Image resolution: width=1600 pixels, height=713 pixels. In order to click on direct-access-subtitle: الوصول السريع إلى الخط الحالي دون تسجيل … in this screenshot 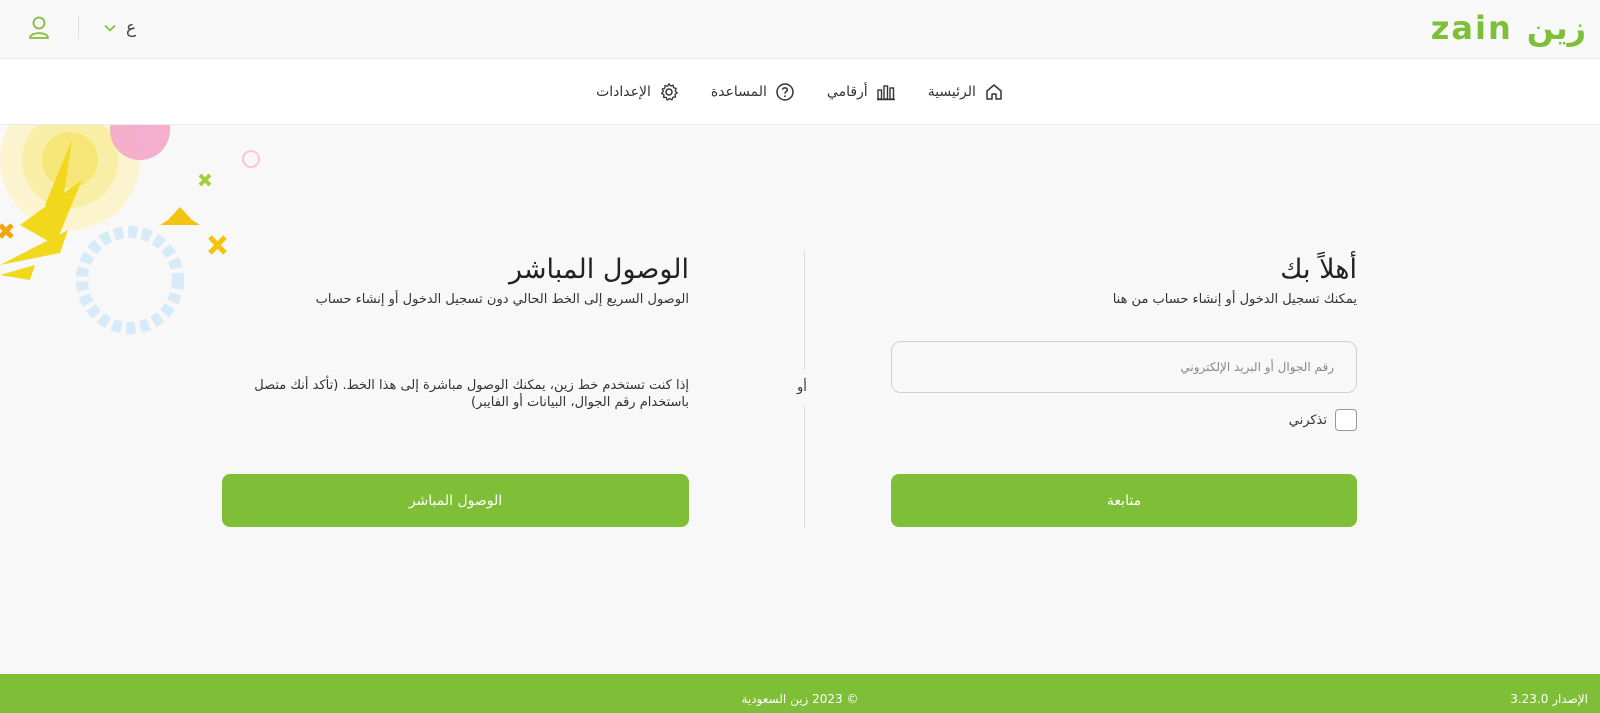, I will do `click(502, 299)`.